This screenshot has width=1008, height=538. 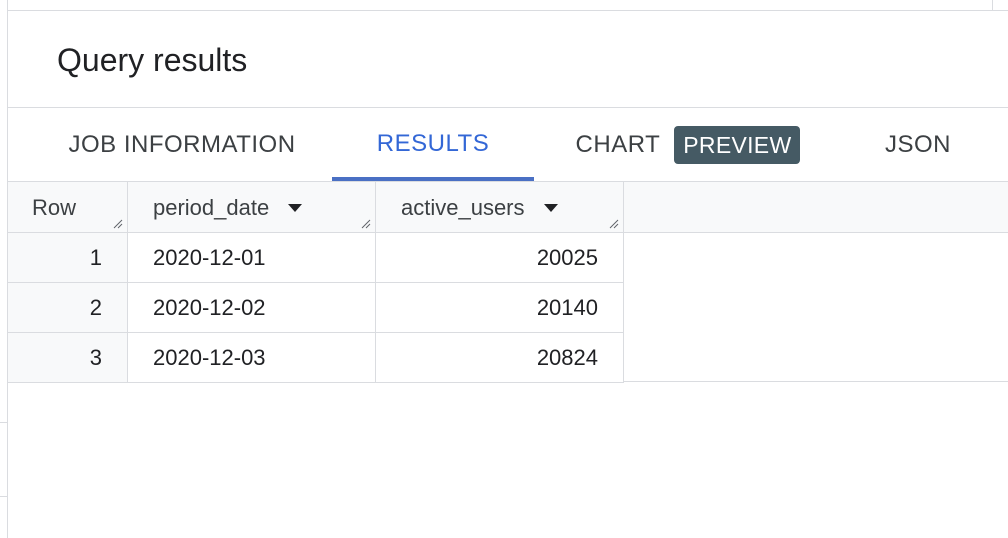 I want to click on column-header-period-date: period_date, so click(x=252, y=207).